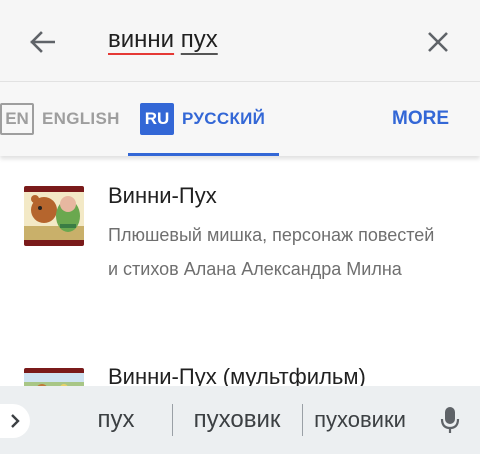  I want to click on arrow-back-icon, so click(42, 42).